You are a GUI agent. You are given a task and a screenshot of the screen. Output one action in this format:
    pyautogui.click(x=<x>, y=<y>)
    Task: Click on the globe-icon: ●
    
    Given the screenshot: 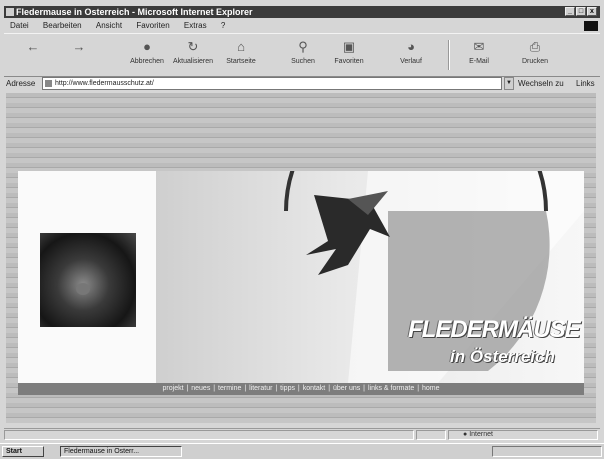 What is the action you would take?
    pyautogui.click(x=465, y=434)
    